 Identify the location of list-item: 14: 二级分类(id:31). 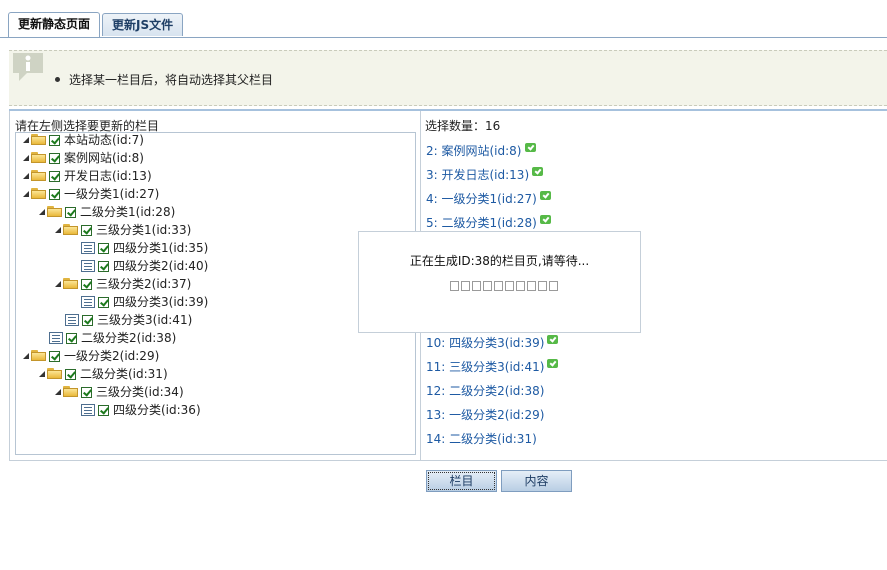
(481, 439).